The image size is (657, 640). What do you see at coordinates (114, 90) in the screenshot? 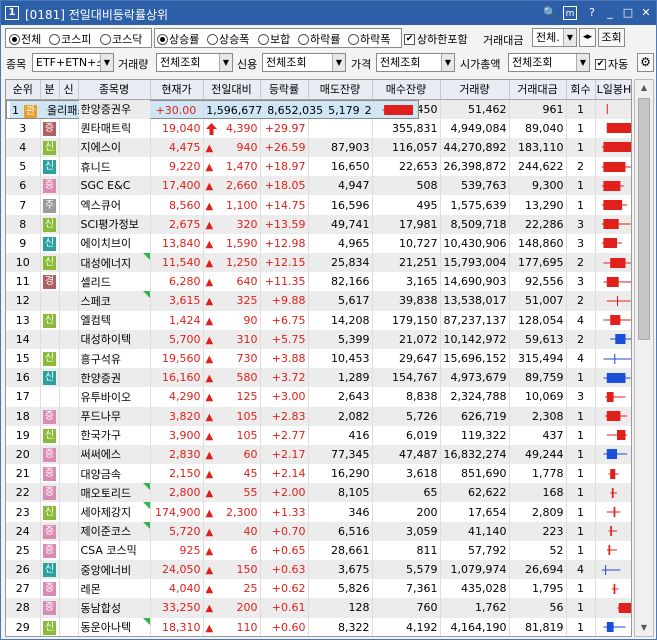
I see `col-name: 종목명` at bounding box center [114, 90].